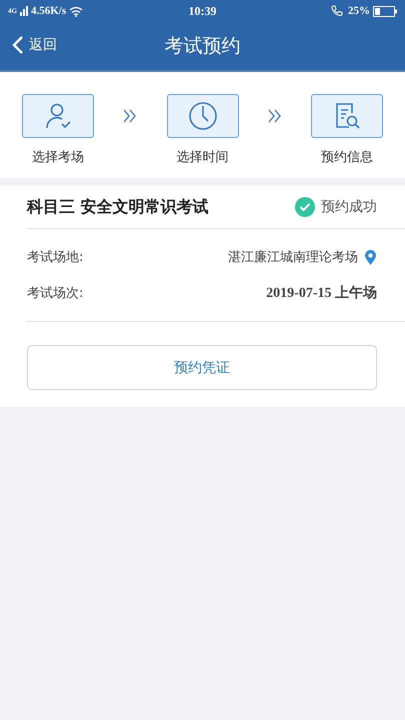  I want to click on detail-value: 2019-07-15 上午场, so click(321, 293).